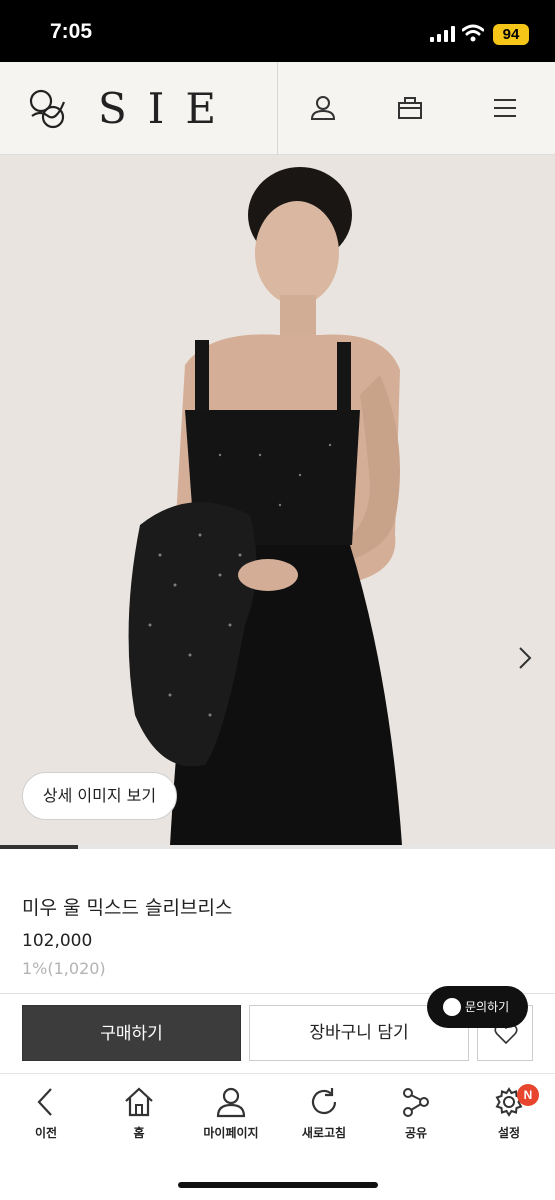  I want to click on bottom-navigation: 이전 홈 마이페이지 새로고침 공유 N 설정, so click(277, 1136).